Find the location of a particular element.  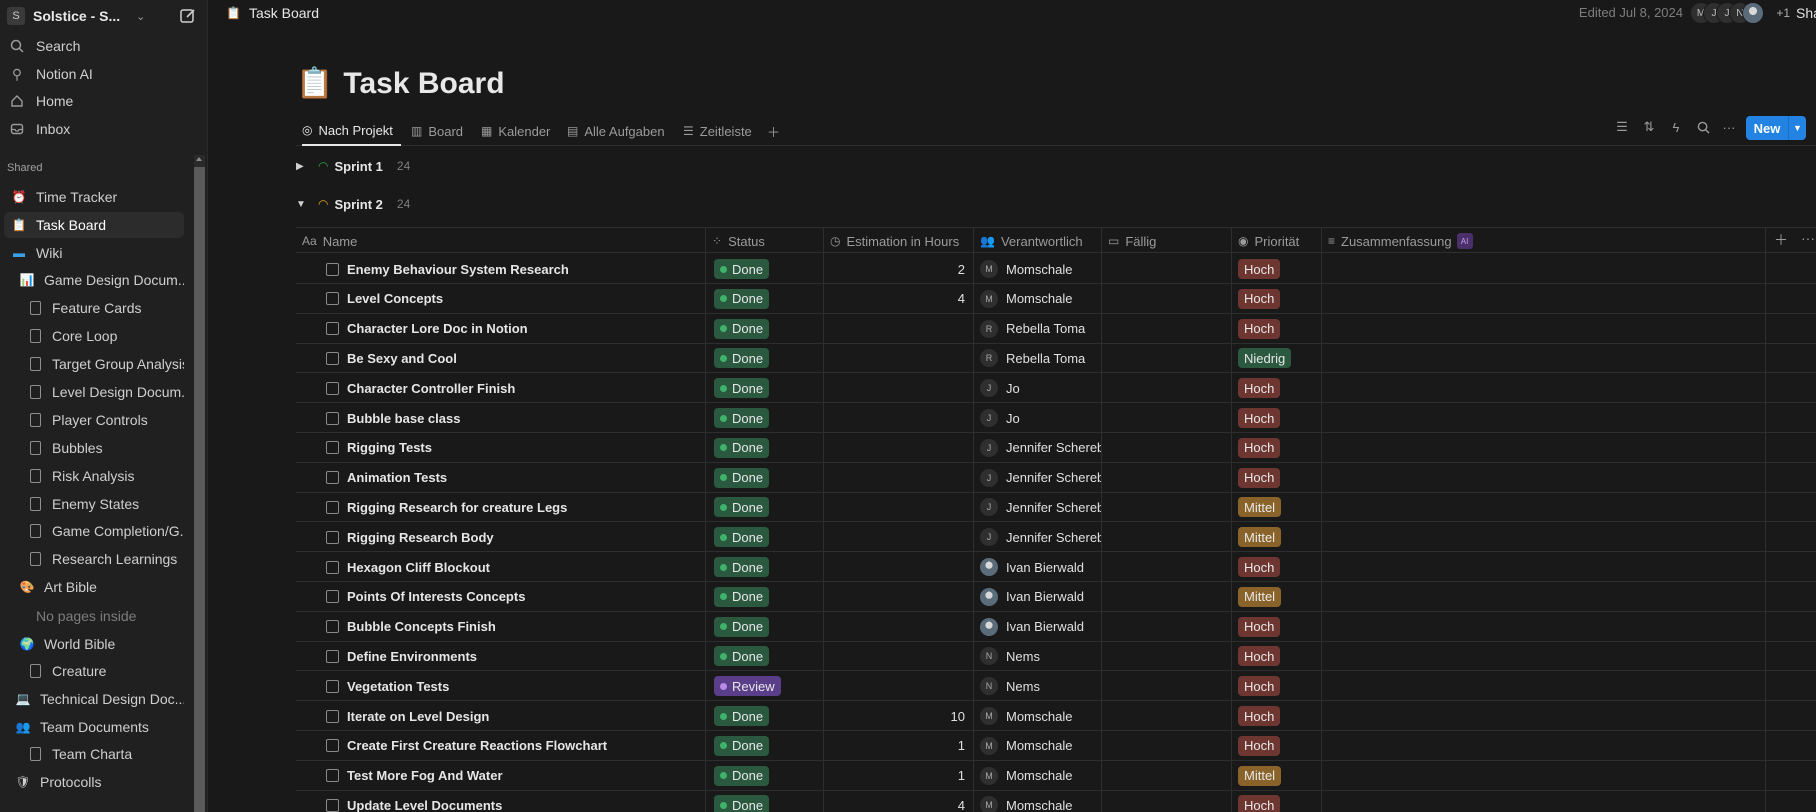

status-badge: Review is located at coordinates (747, 686).